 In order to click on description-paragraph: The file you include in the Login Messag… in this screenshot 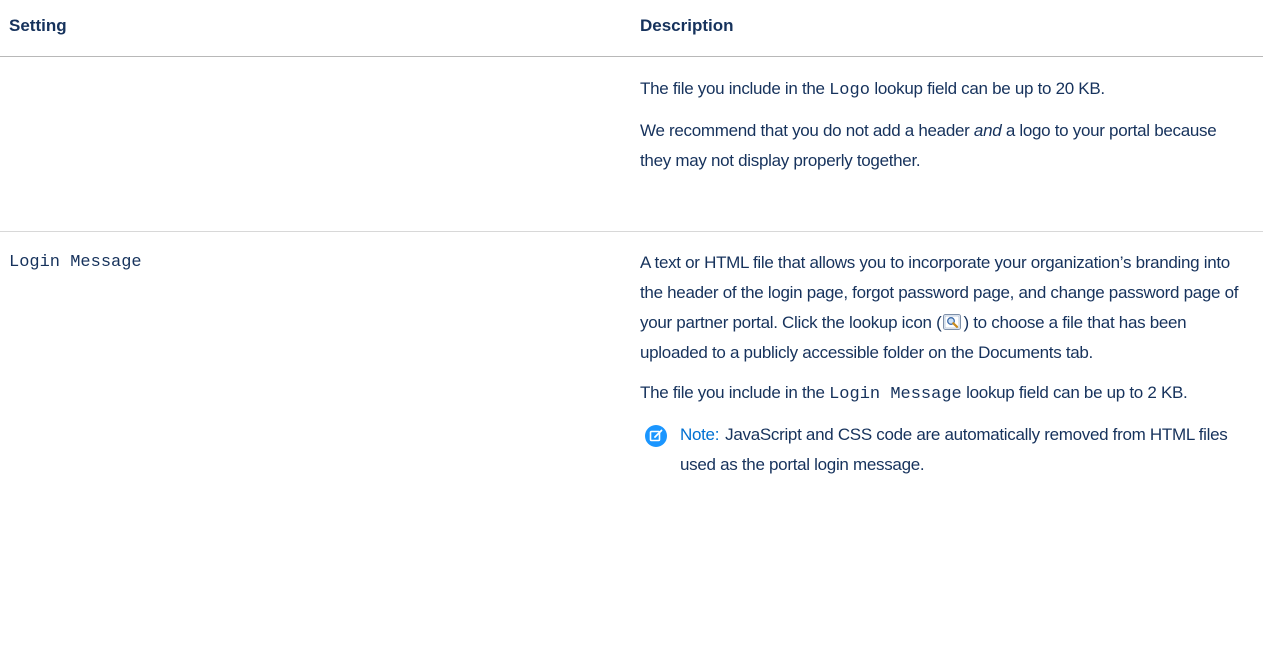, I will do `click(945, 394)`.